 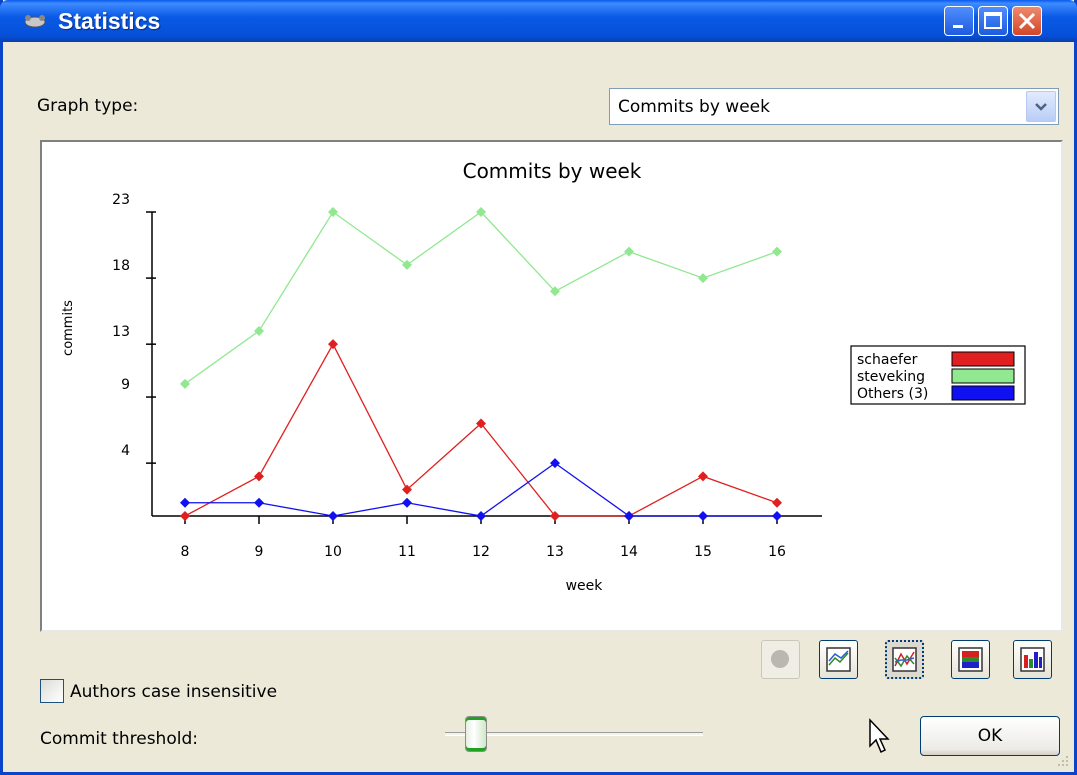 I want to click on y-tick-label: 18, so click(x=121, y=266).